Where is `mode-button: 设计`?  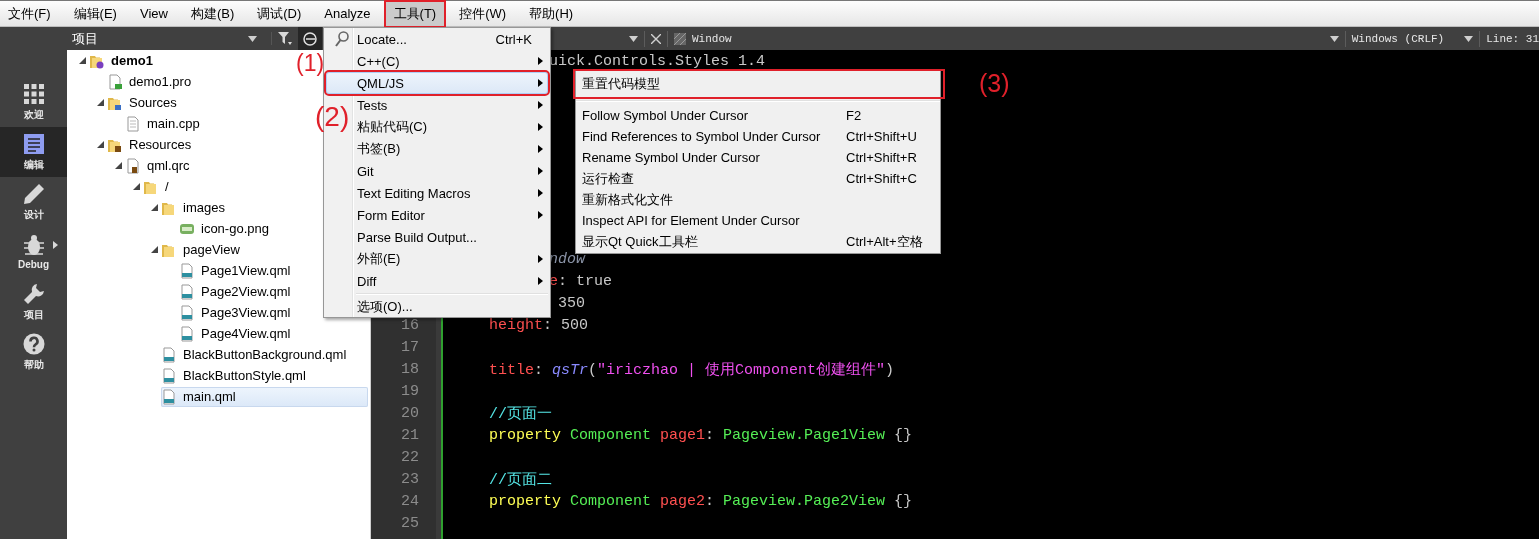
mode-button: 设计 is located at coordinates (33, 202).